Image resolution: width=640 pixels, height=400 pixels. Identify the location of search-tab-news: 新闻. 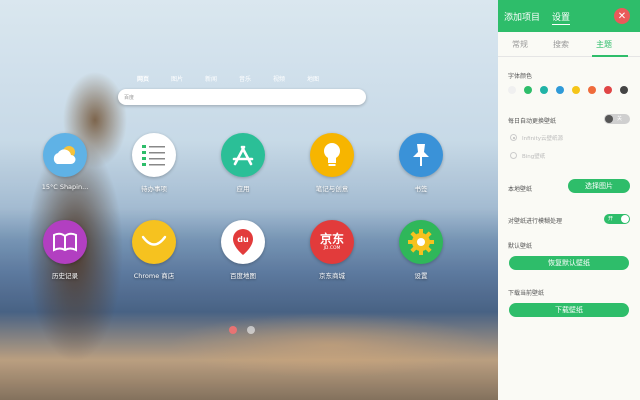
(211, 78).